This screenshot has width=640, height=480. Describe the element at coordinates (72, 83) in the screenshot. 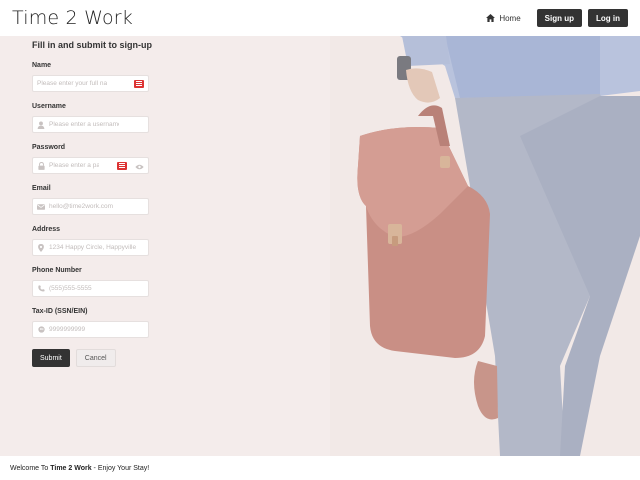

I see `name-input` at that location.